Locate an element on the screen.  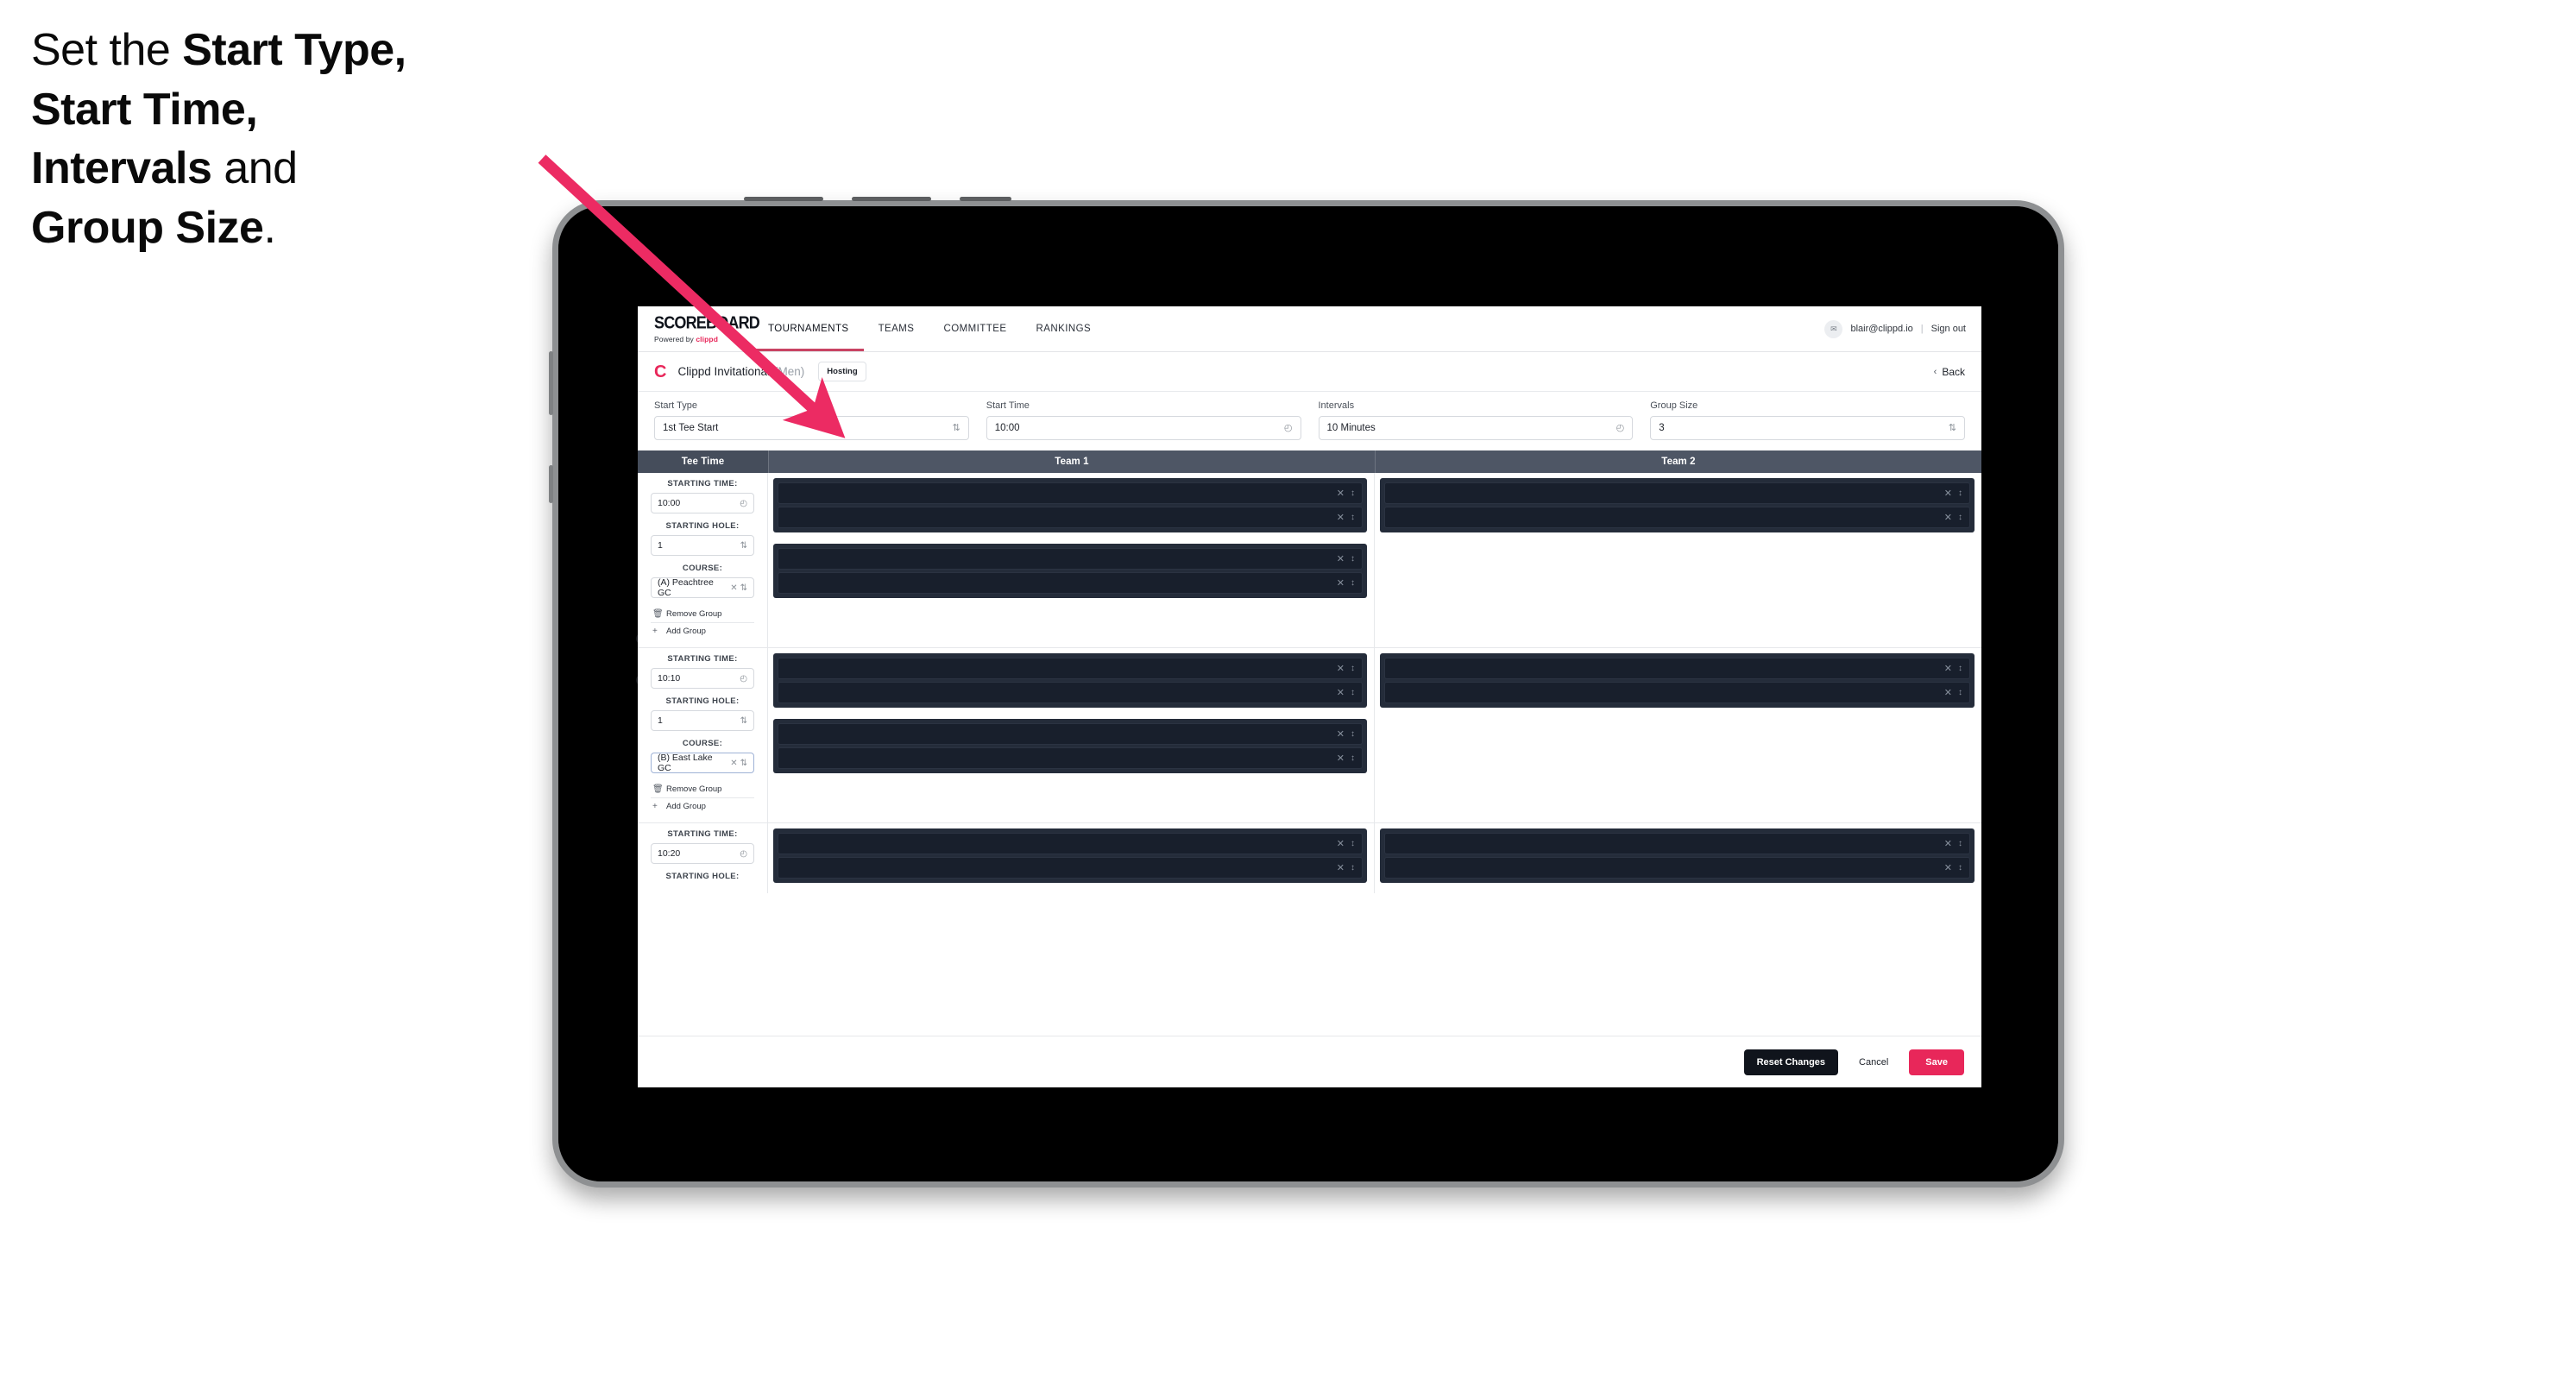
clippd-c-icon: C is located at coordinates (661, 372).